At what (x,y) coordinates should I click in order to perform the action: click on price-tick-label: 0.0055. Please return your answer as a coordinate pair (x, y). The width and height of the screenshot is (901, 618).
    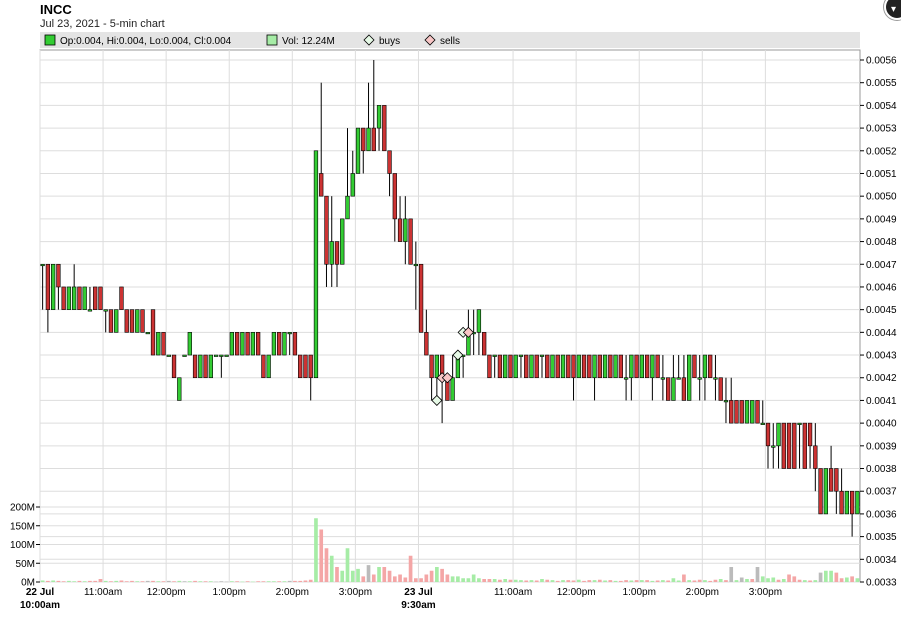
    Looking at the image, I should click on (881, 83).